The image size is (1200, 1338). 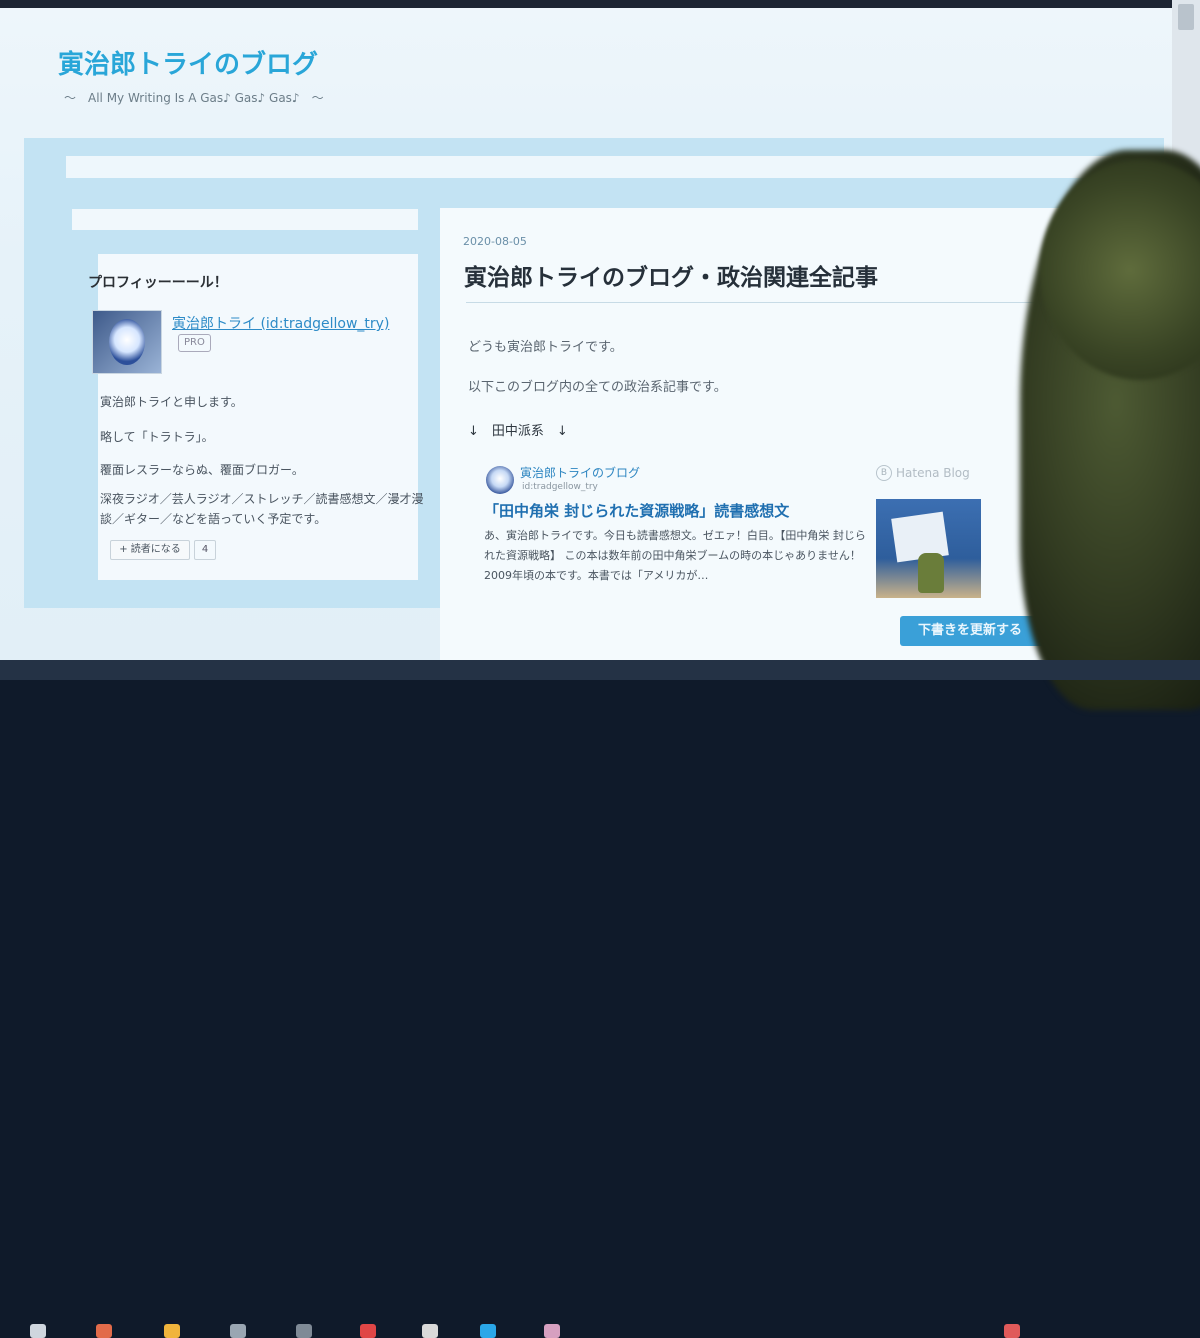 What do you see at coordinates (776, 302) in the screenshot?
I see `title-divider` at bounding box center [776, 302].